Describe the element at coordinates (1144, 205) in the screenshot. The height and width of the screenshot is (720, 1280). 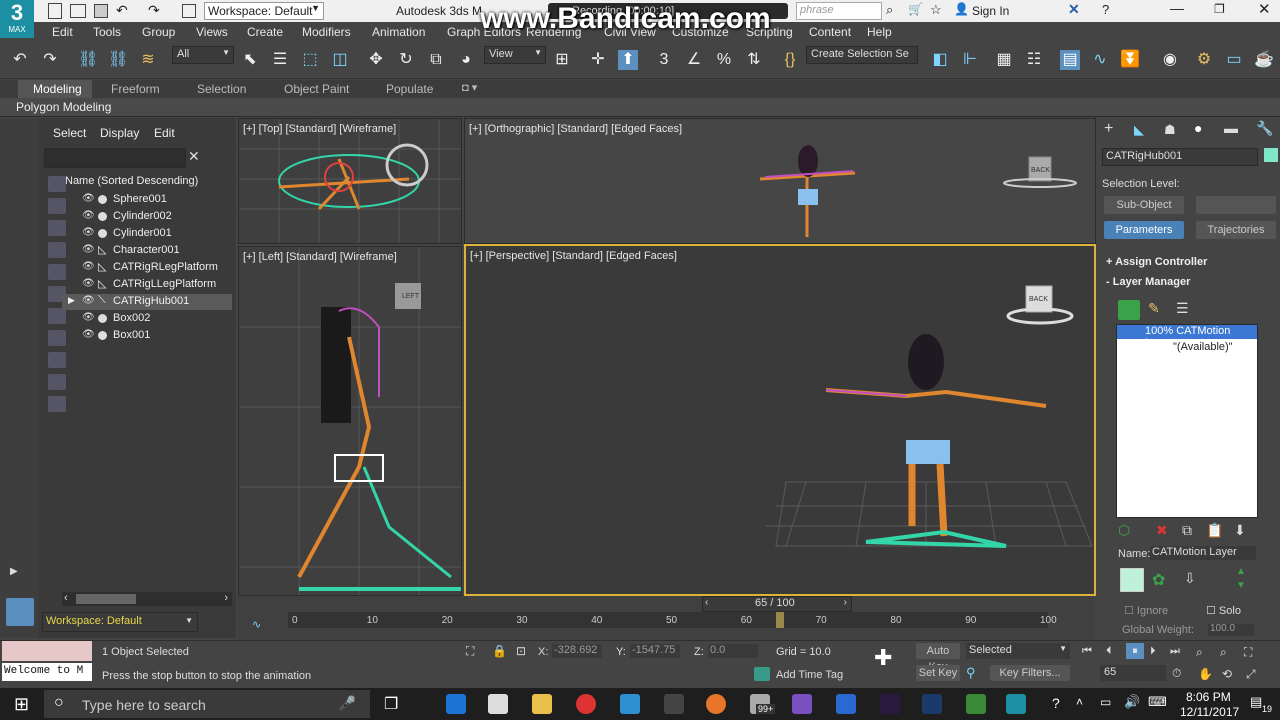
I see `sub-object-button: Sub-Object` at that location.